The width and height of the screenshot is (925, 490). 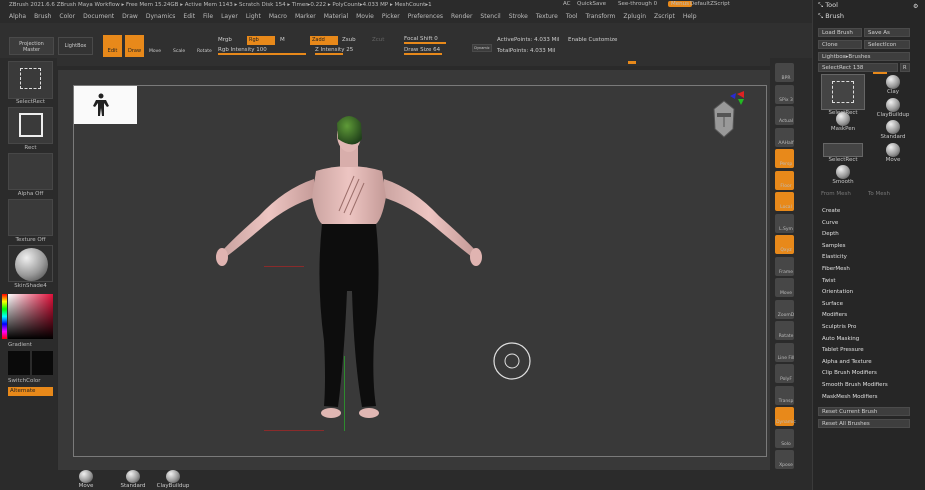 What do you see at coordinates (834, 257) in the screenshot?
I see `submenu-elasticity: Elasticity` at bounding box center [834, 257].